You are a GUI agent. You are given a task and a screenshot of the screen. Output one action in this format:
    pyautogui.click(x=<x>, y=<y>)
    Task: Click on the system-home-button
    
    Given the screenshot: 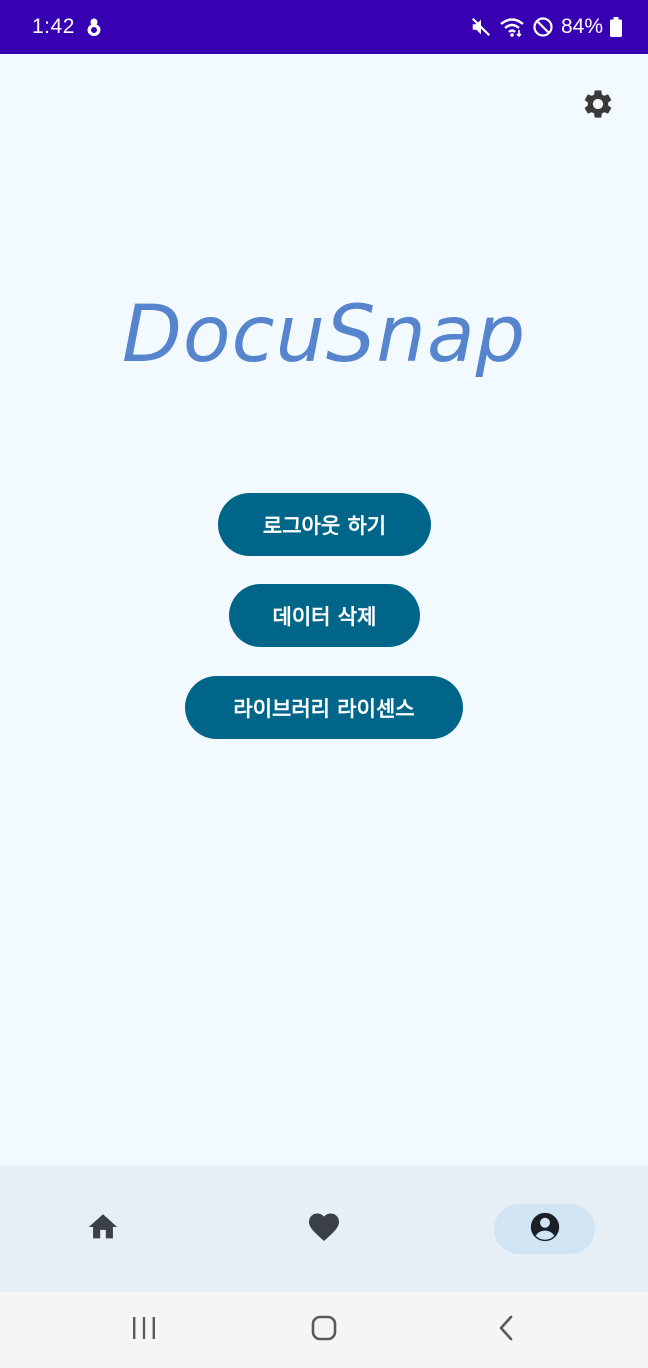 What is the action you would take?
    pyautogui.click(x=324, y=1330)
    